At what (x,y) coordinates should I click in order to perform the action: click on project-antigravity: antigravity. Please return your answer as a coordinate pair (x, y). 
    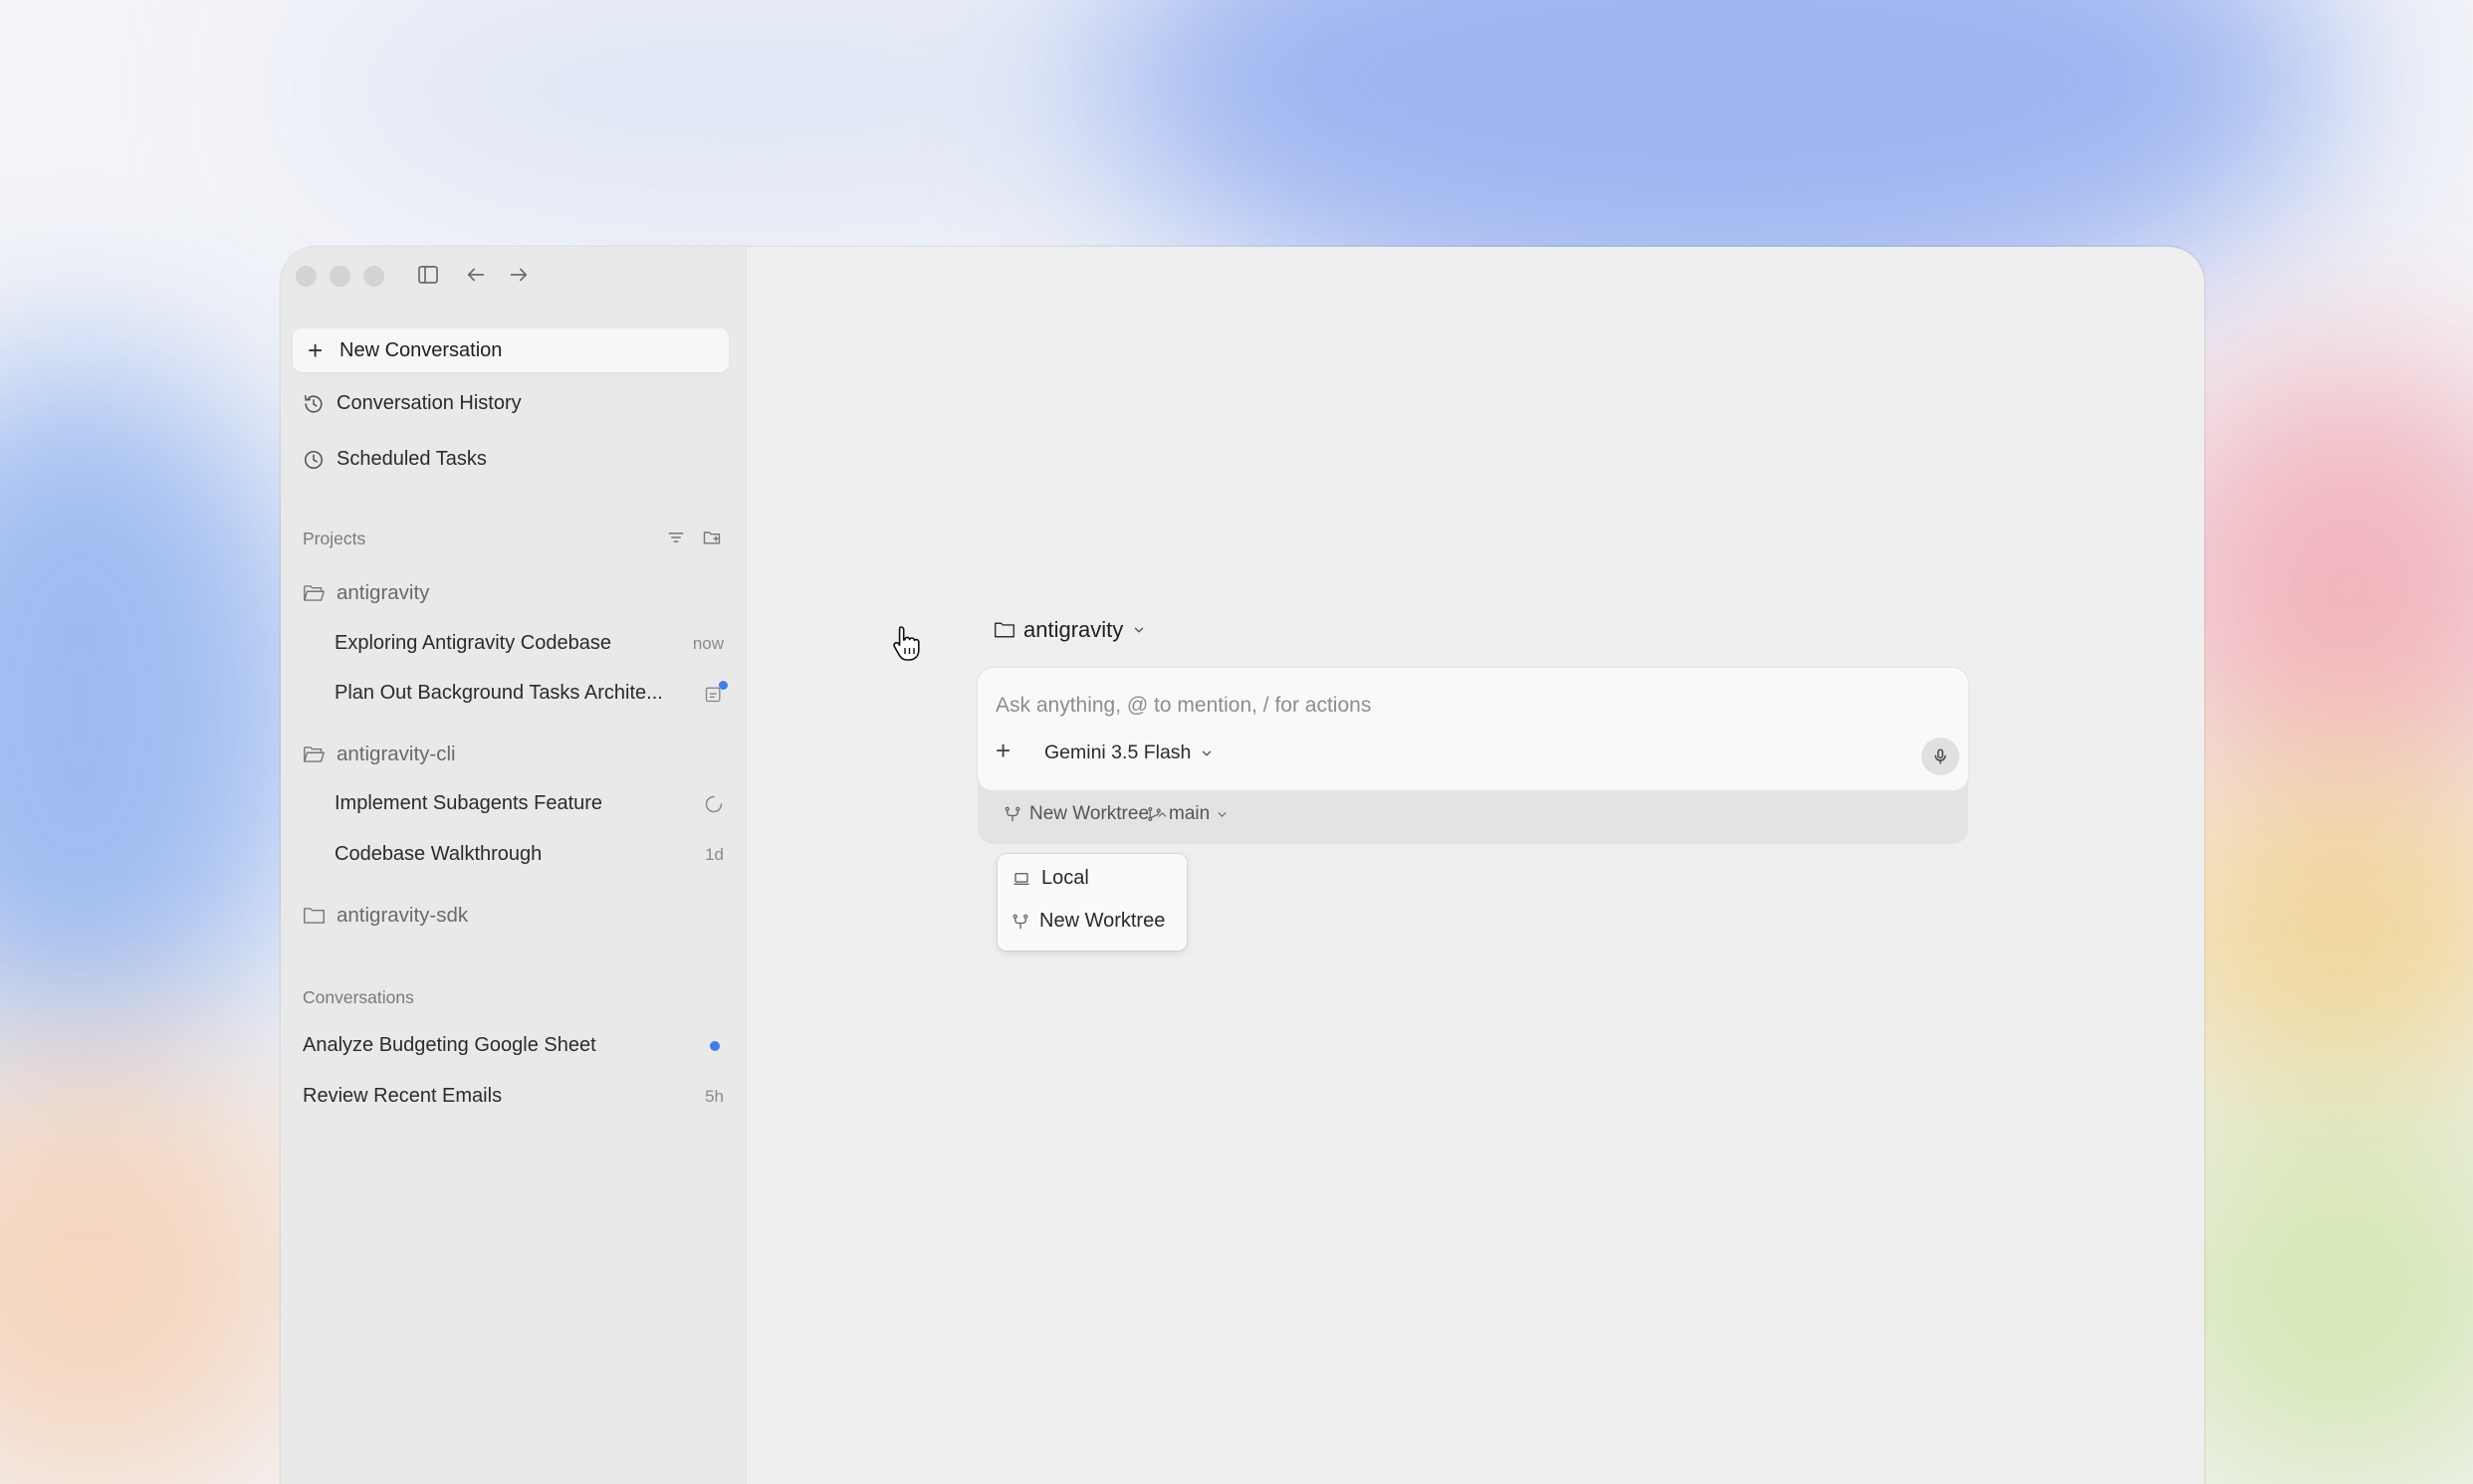
    Looking at the image, I should click on (366, 593).